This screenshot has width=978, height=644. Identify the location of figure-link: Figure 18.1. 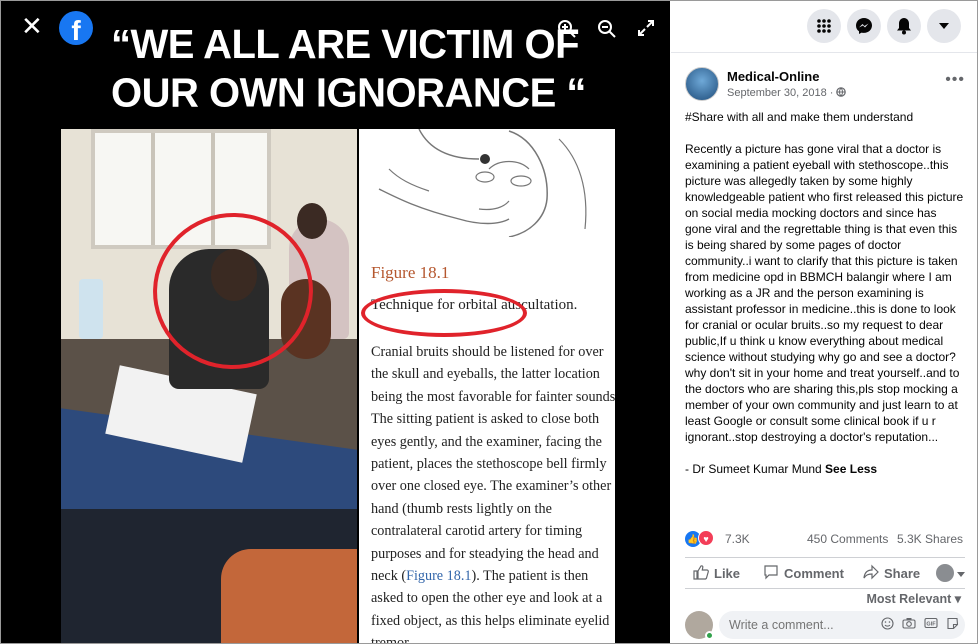
(438, 576).